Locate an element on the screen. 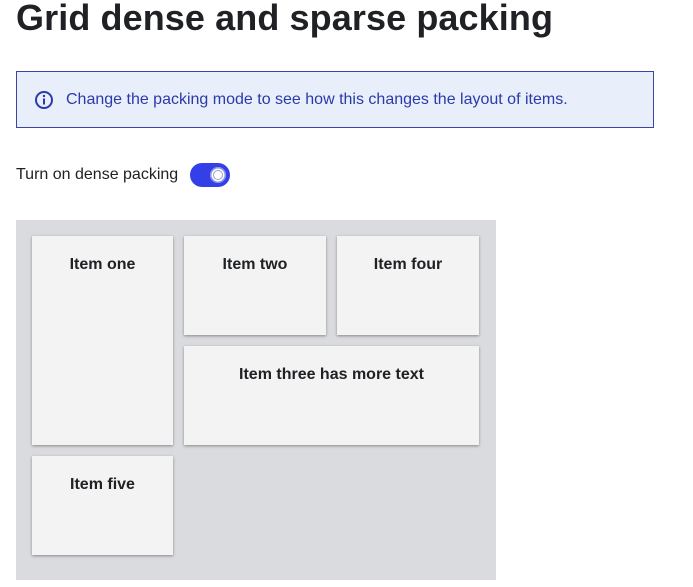 Image resolution: width=693 pixels, height=587 pixels. grid-item-two: Item two is located at coordinates (255, 285).